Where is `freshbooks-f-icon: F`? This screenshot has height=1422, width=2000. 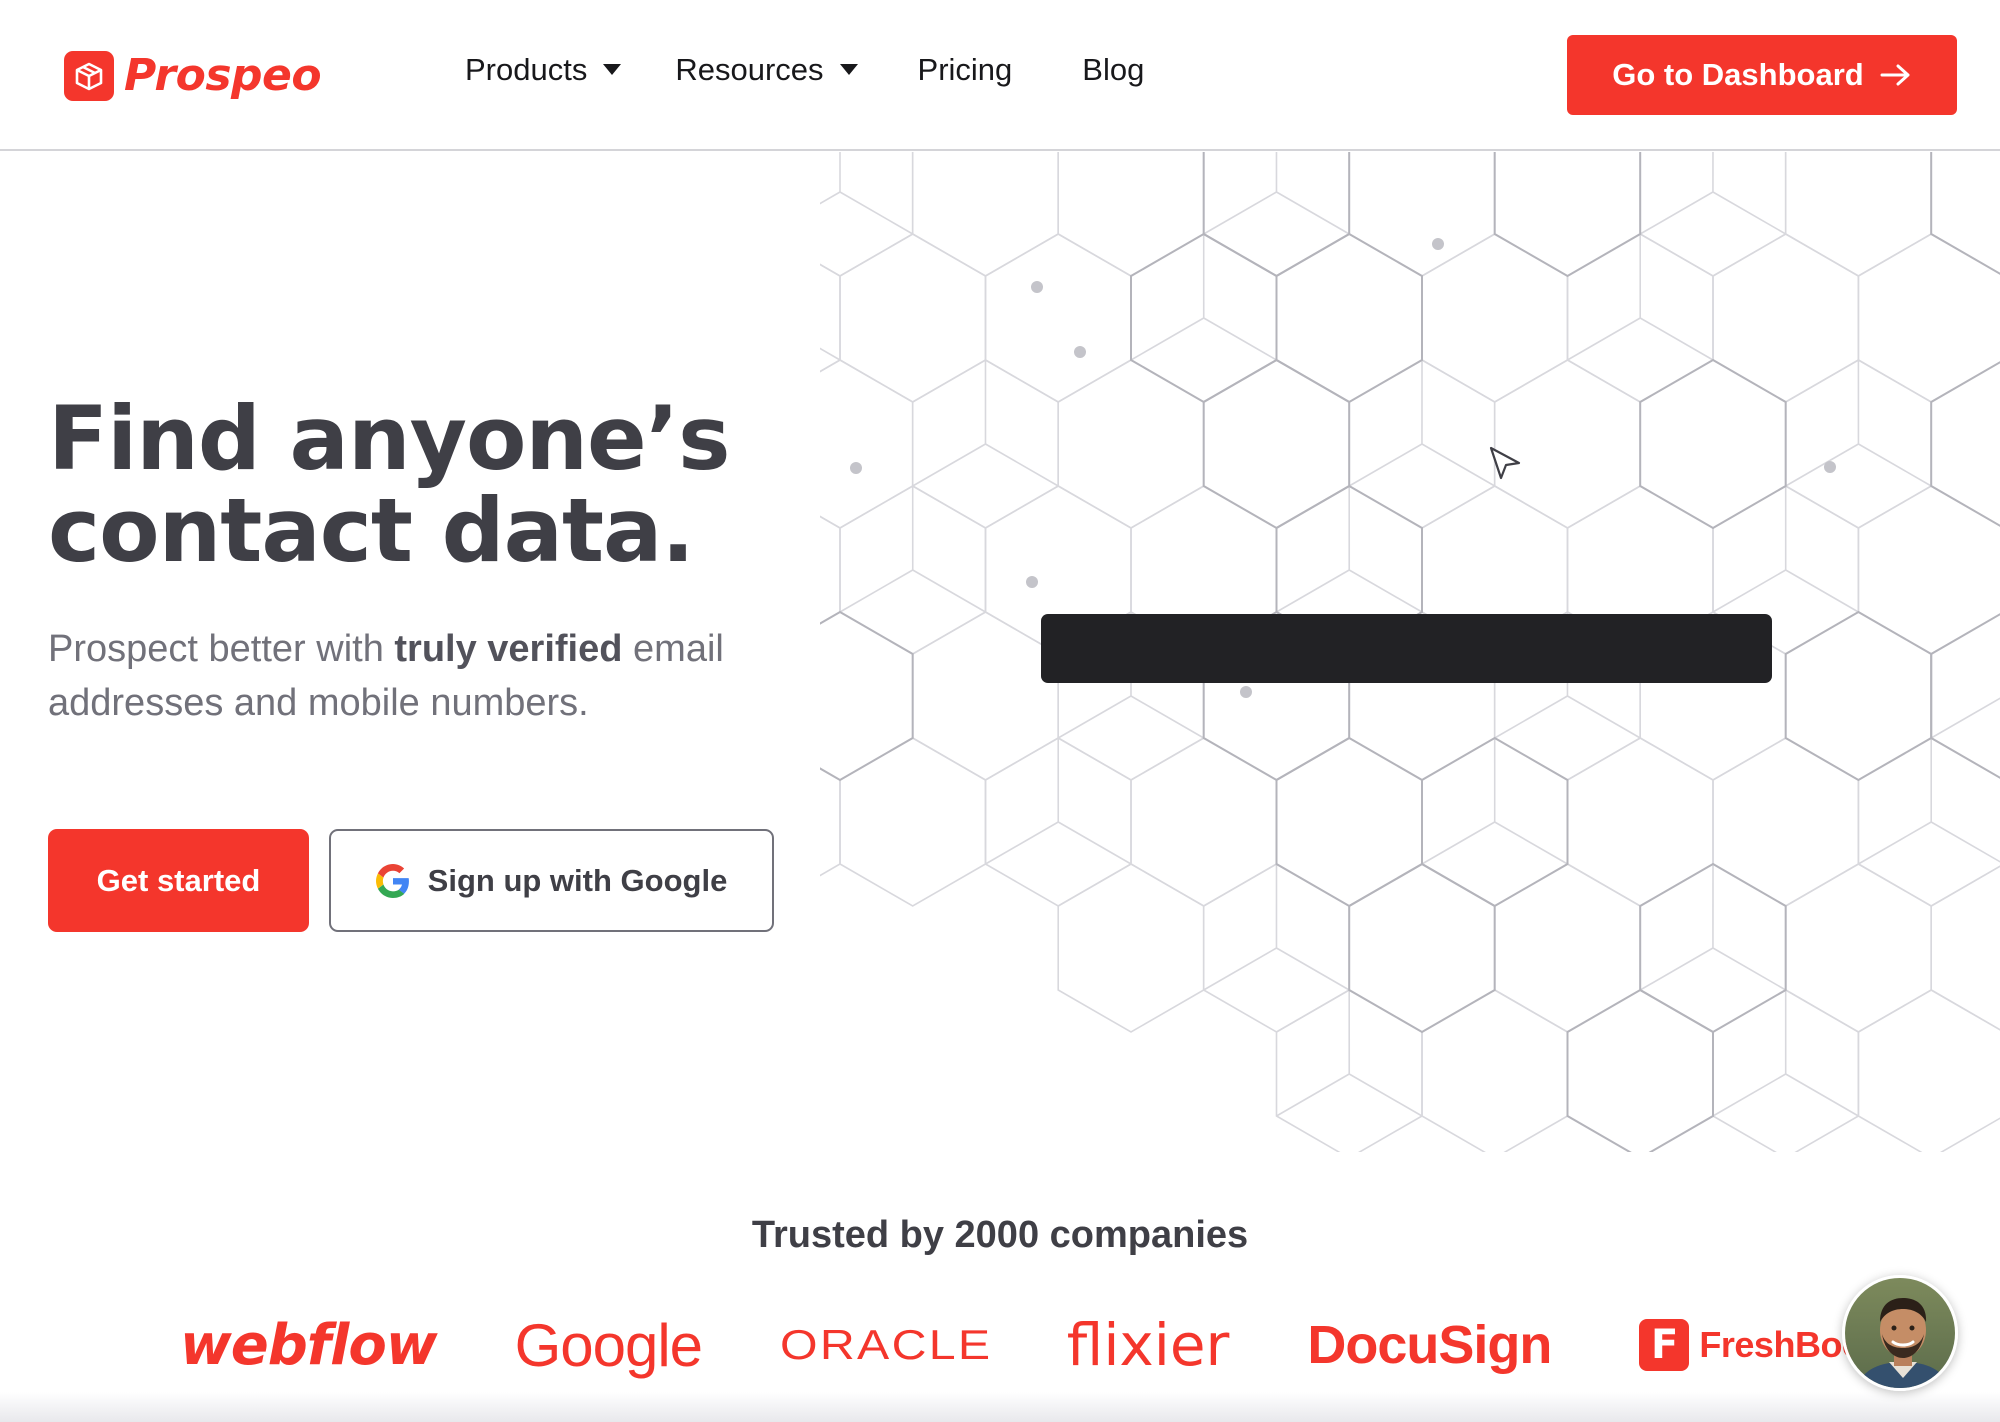 freshbooks-f-icon: F is located at coordinates (1664, 1345).